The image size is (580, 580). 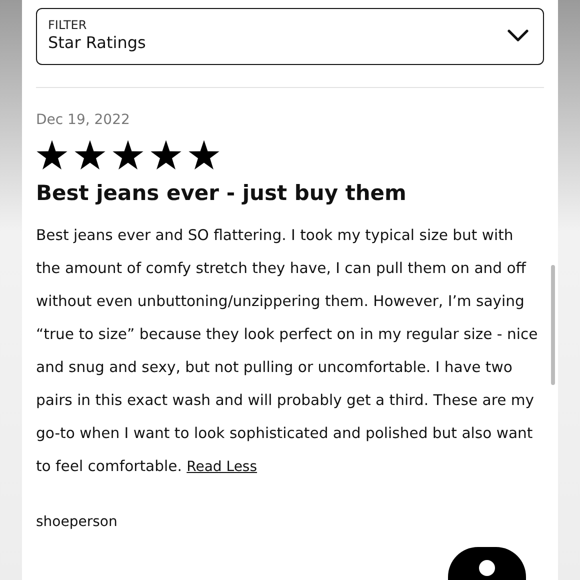 What do you see at coordinates (97, 43) in the screenshot?
I see `filter-value: Star Ratings` at bounding box center [97, 43].